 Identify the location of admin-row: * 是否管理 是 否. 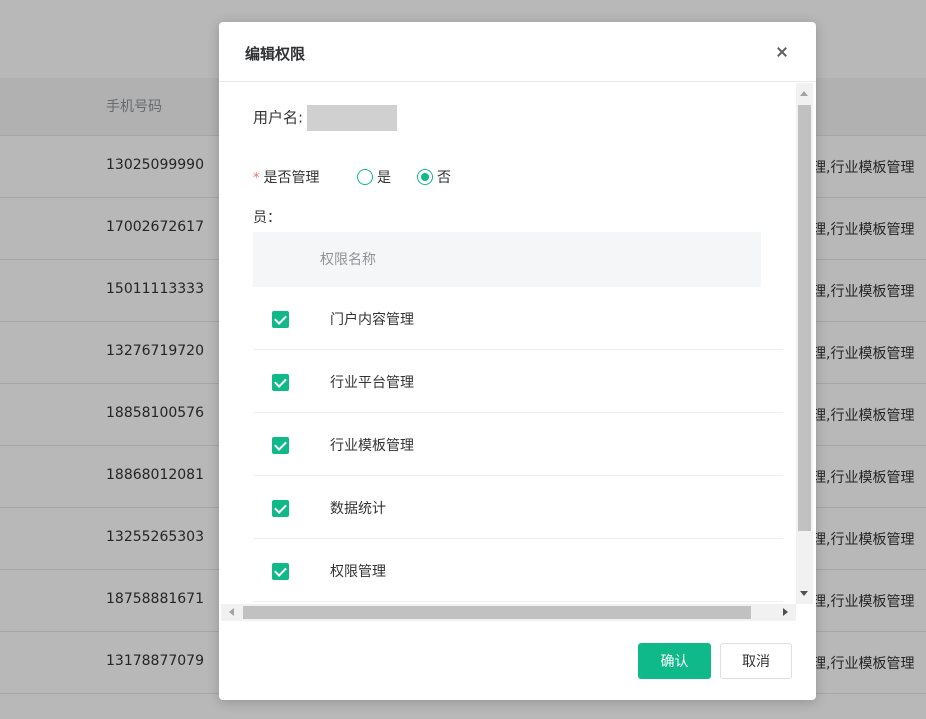
(403, 178).